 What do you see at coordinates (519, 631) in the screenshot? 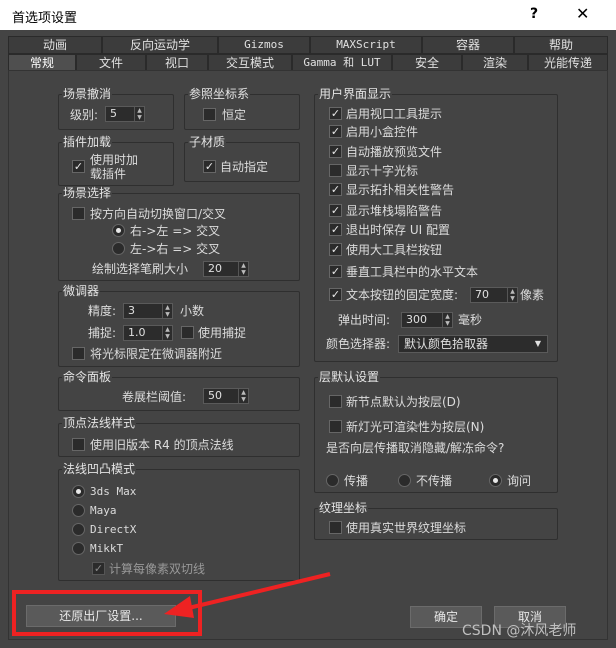
I see `watermark: CSDN @沐风老师` at bounding box center [519, 631].